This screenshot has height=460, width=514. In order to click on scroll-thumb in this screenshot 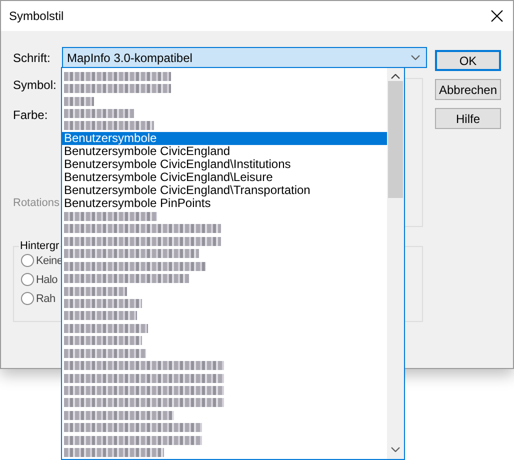, I will do `click(395, 139)`.